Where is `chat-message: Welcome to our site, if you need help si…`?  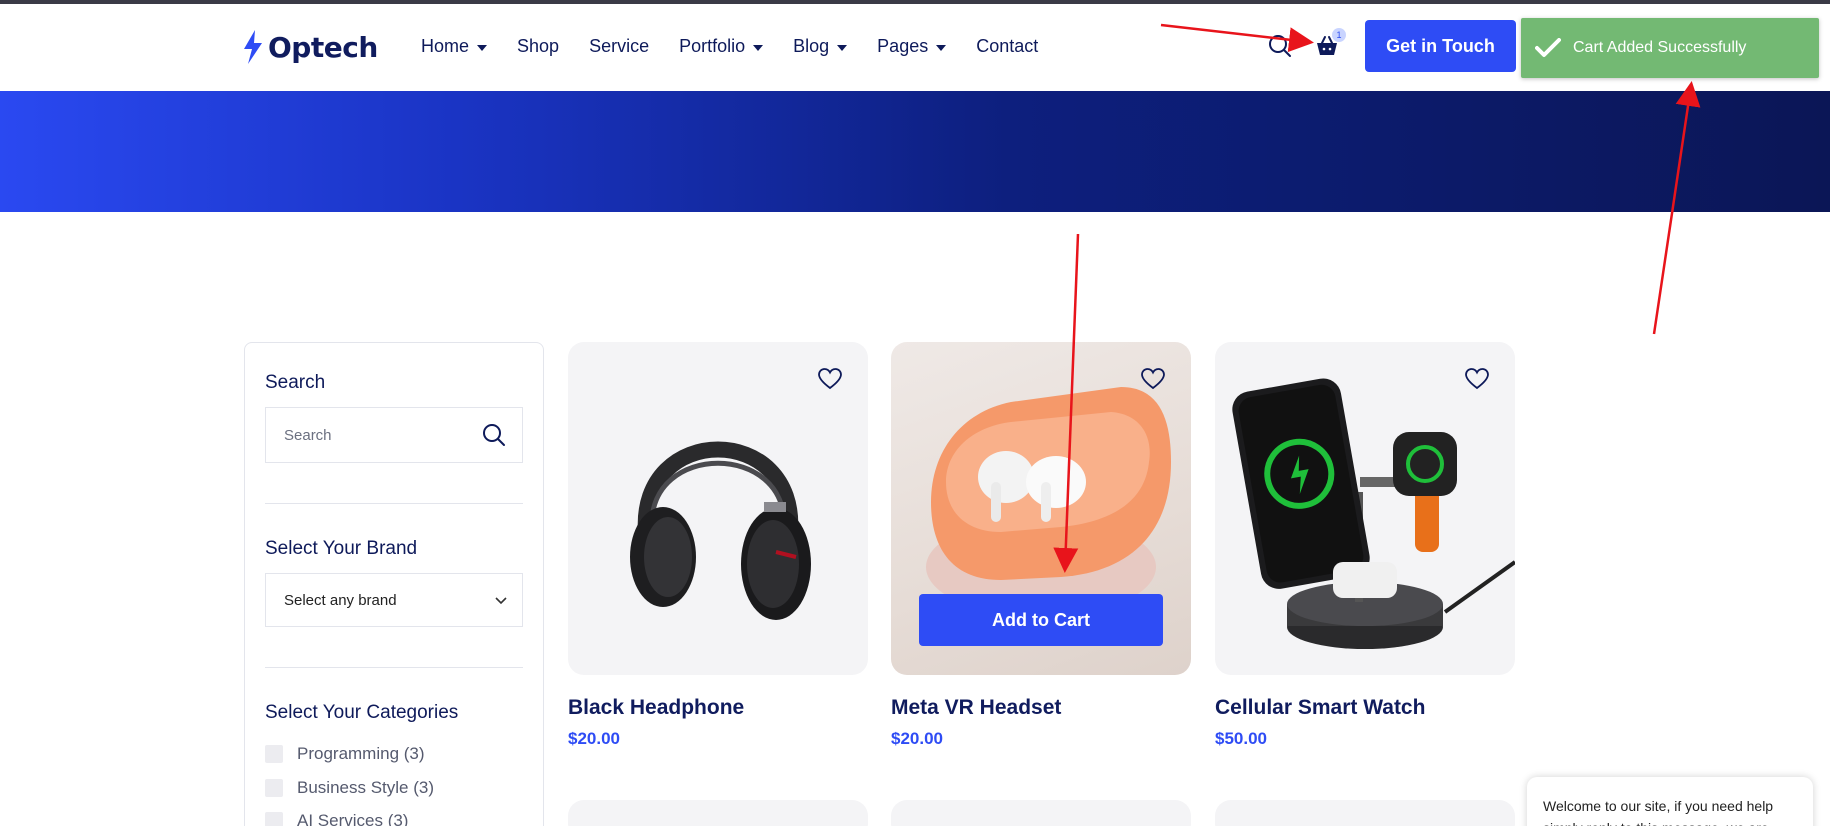
chat-message: Welcome to our site, if you need help si… is located at coordinates (1658, 812).